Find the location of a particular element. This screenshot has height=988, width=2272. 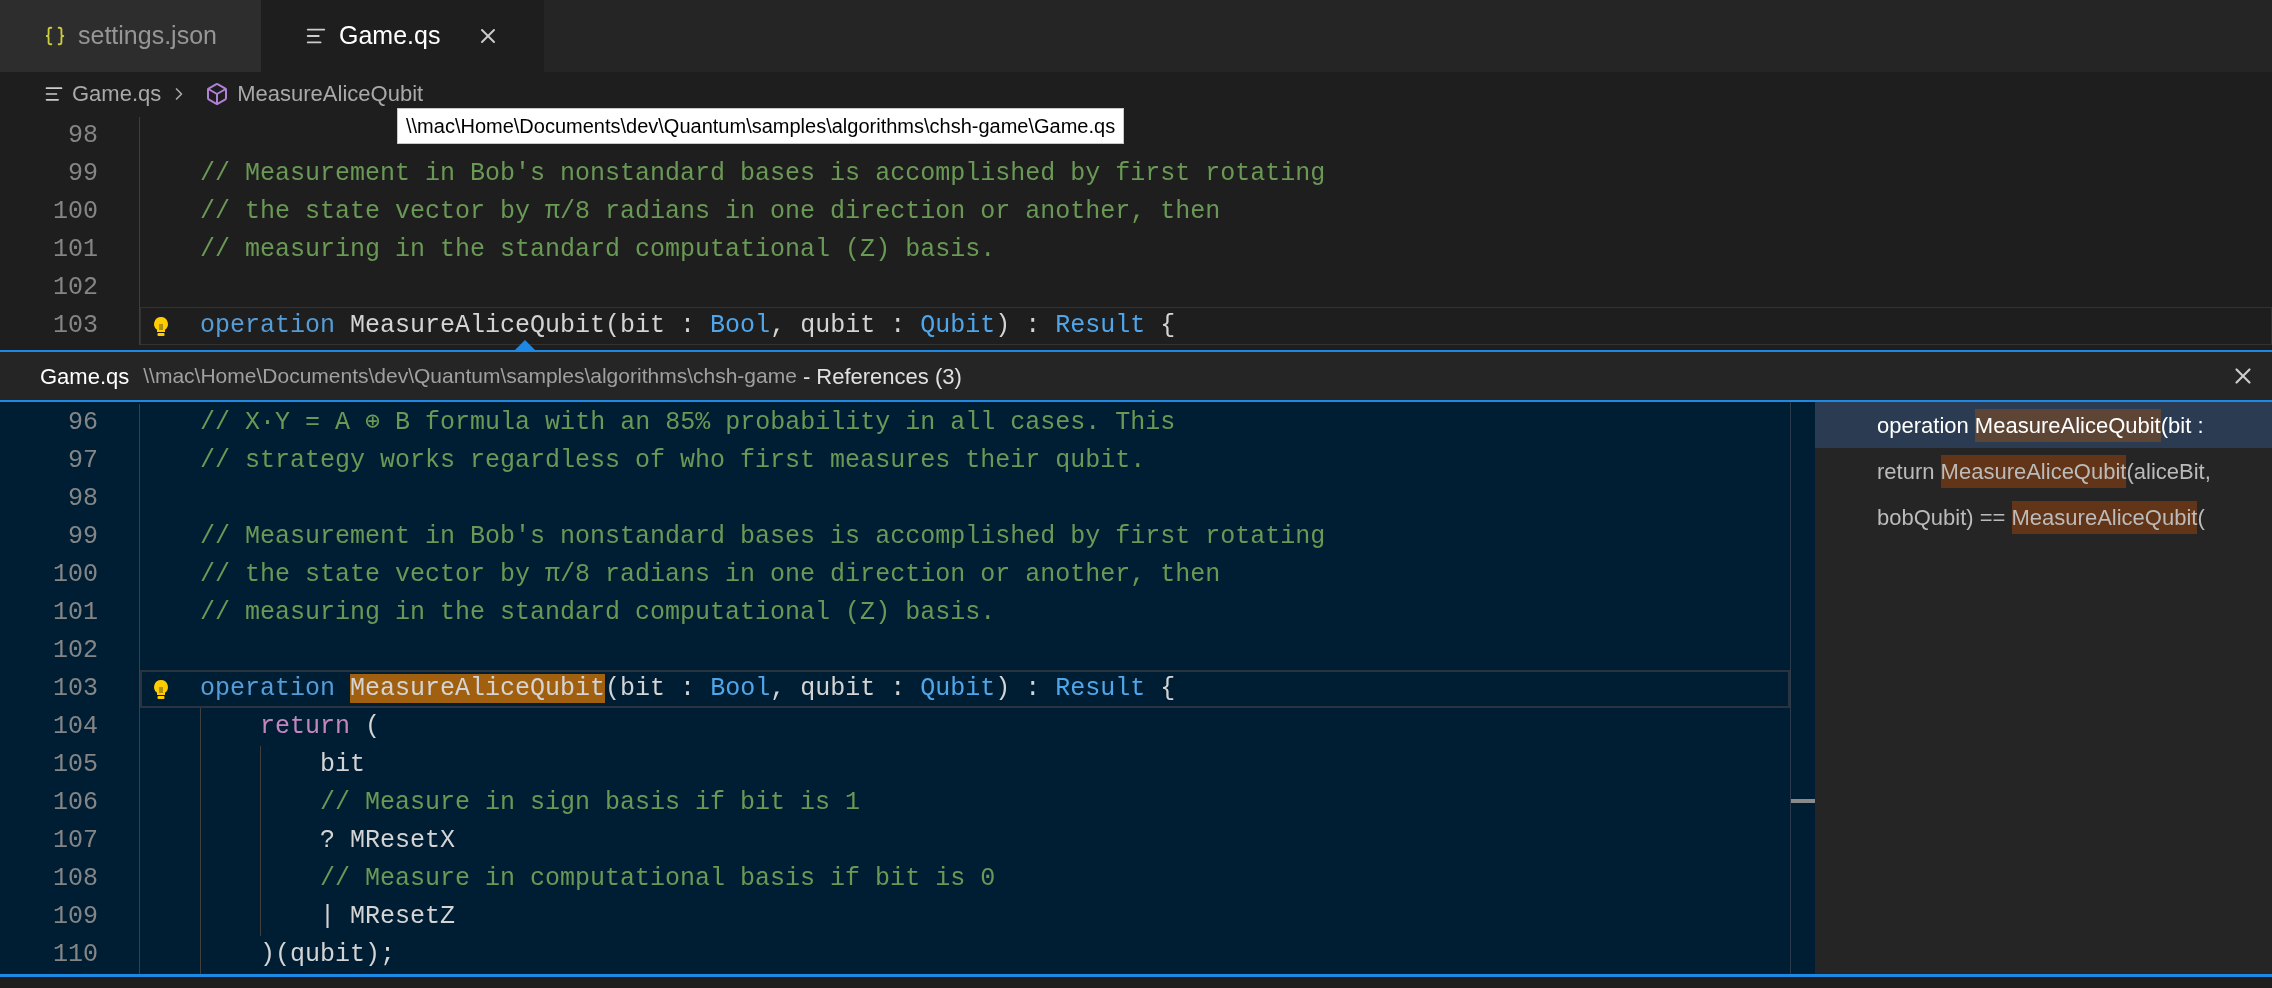

peek-file-name: Game.qs is located at coordinates (85, 376).